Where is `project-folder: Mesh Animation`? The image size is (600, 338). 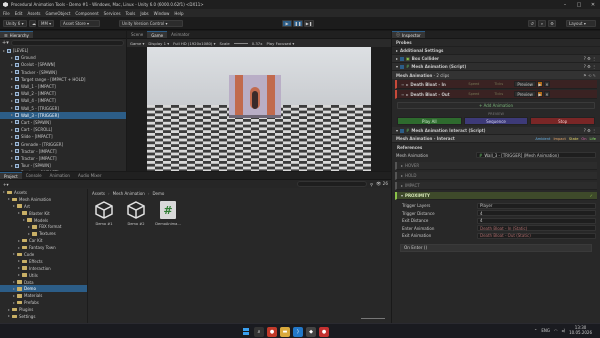 project-folder: Mesh Animation is located at coordinates (43, 199).